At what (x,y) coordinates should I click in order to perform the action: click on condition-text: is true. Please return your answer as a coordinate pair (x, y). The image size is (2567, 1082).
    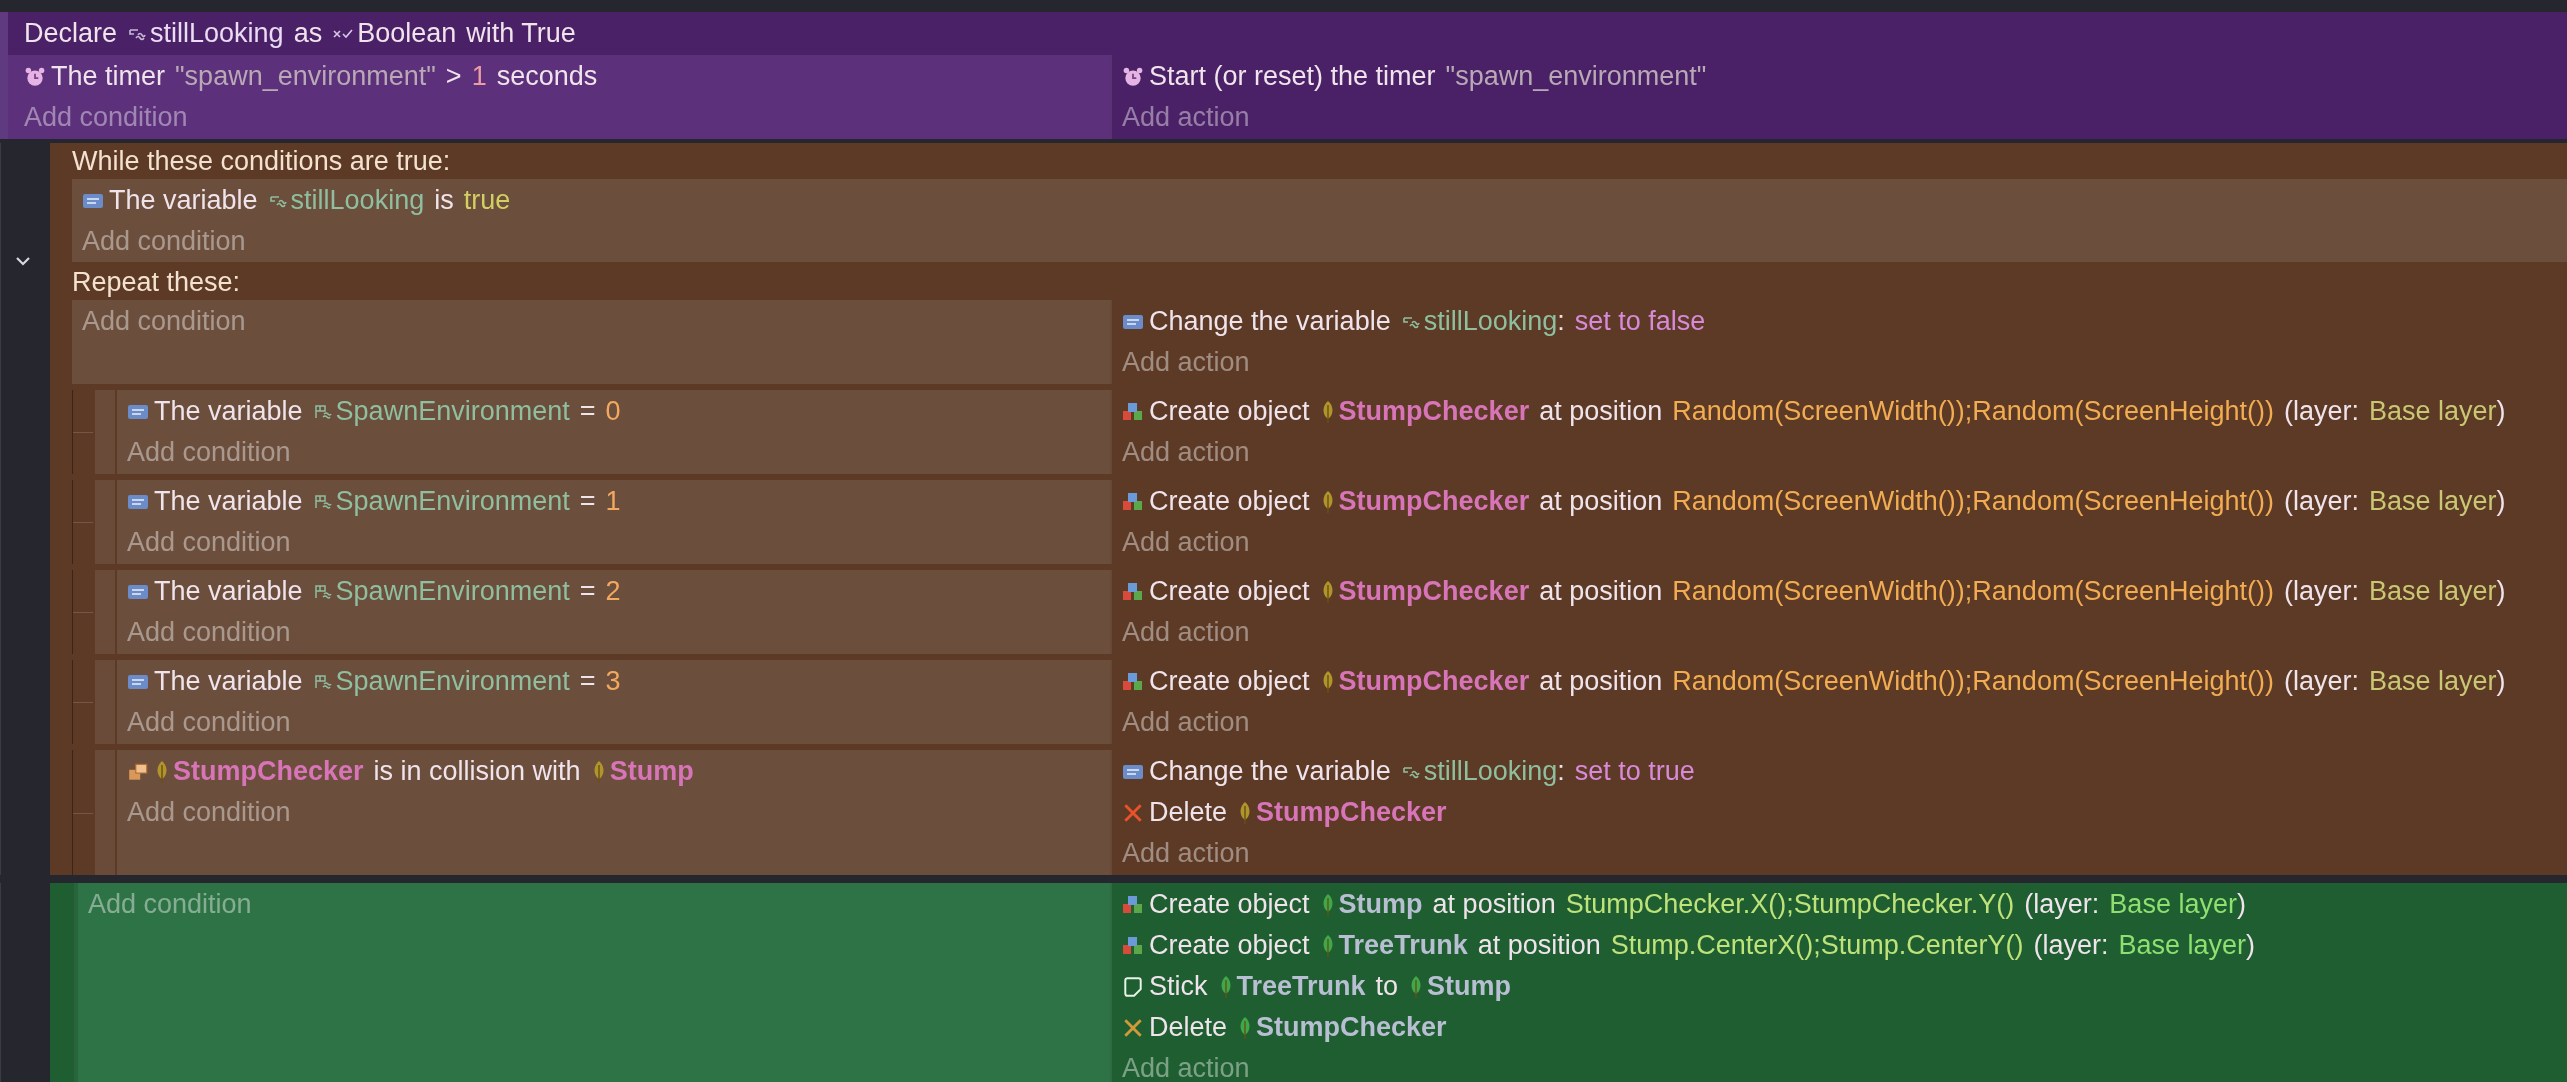
    Looking at the image, I should click on (472, 200).